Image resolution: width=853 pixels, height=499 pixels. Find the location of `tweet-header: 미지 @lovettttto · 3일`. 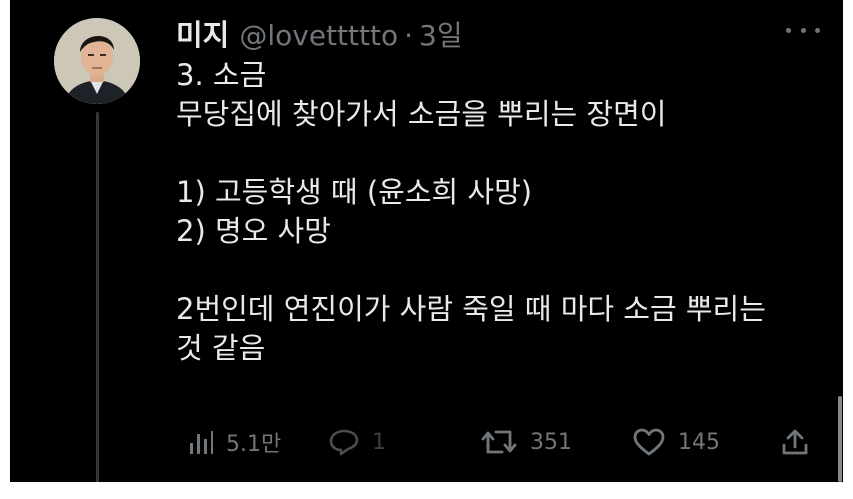

tweet-header: 미지 @lovettttto · 3일 is located at coordinates (319, 32).